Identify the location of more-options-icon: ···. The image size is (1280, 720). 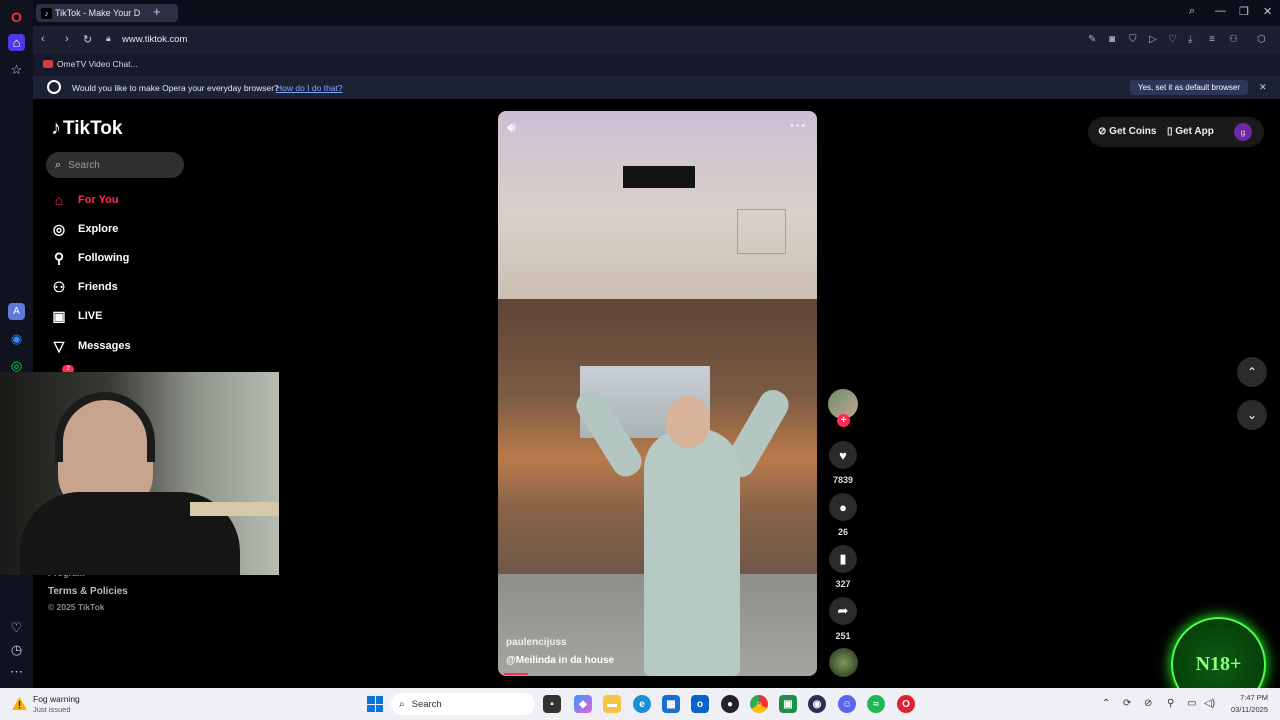
(798, 125).